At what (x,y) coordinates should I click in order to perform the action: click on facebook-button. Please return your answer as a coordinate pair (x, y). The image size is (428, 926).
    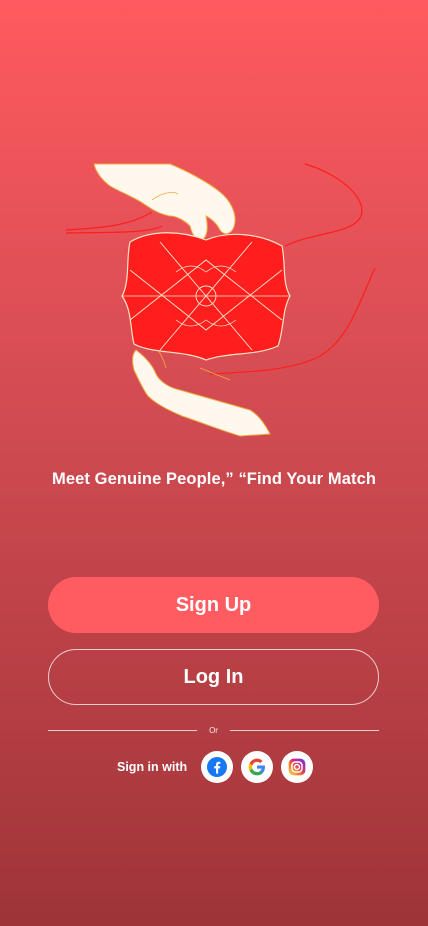
    Looking at the image, I should click on (217, 767).